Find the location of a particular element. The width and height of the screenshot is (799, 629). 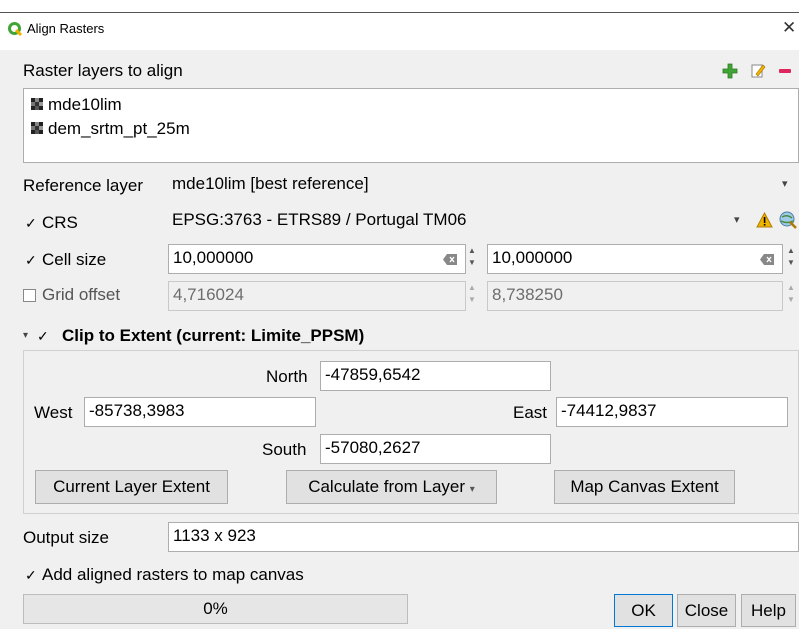

remove-layer-icon is located at coordinates (785, 71).